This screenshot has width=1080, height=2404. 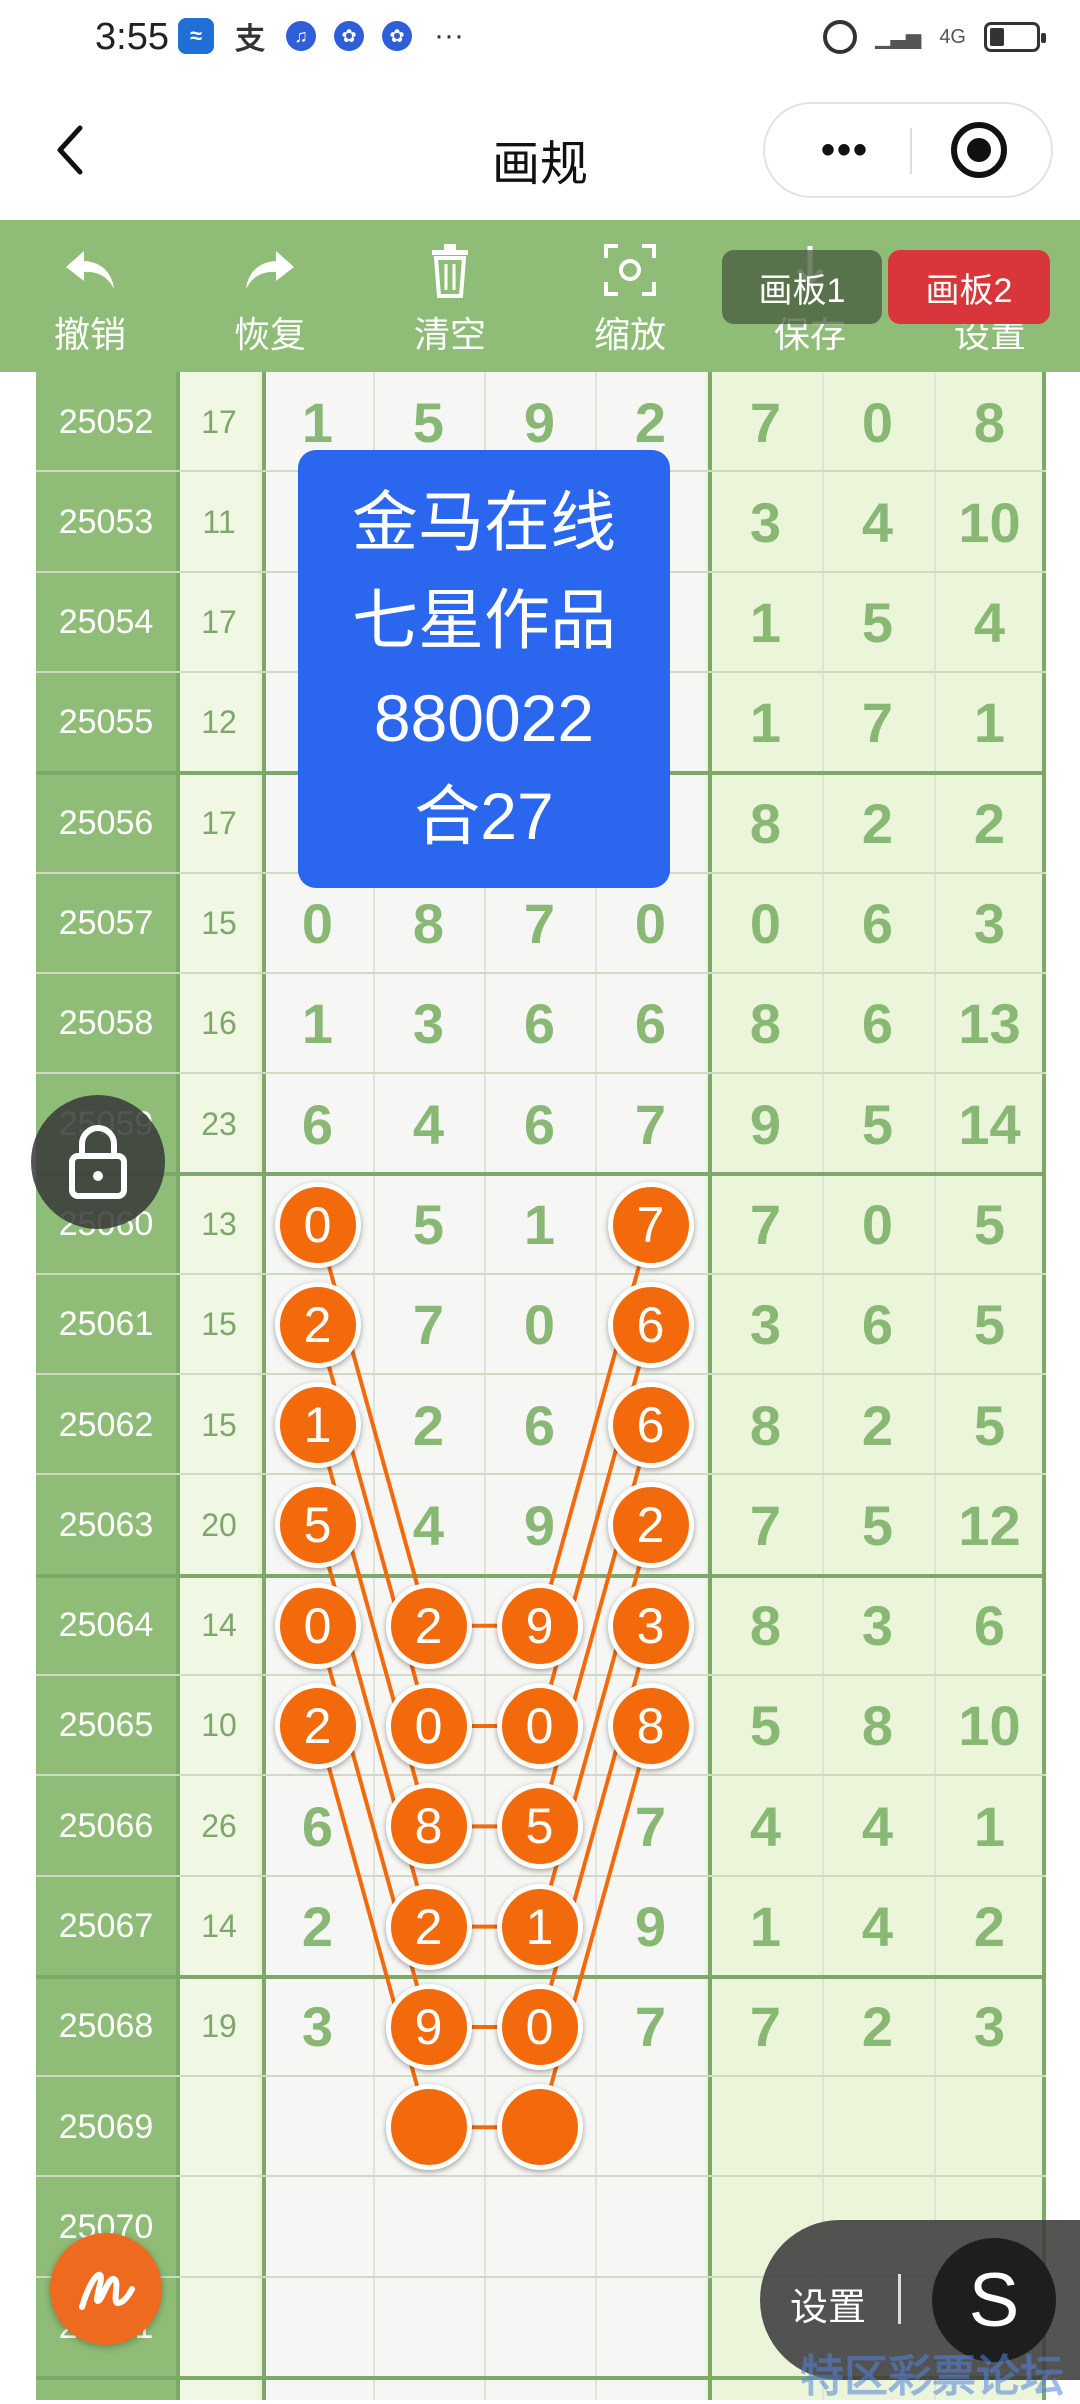 What do you see at coordinates (989, 522) in the screenshot?
I see `digit-cell: 10` at bounding box center [989, 522].